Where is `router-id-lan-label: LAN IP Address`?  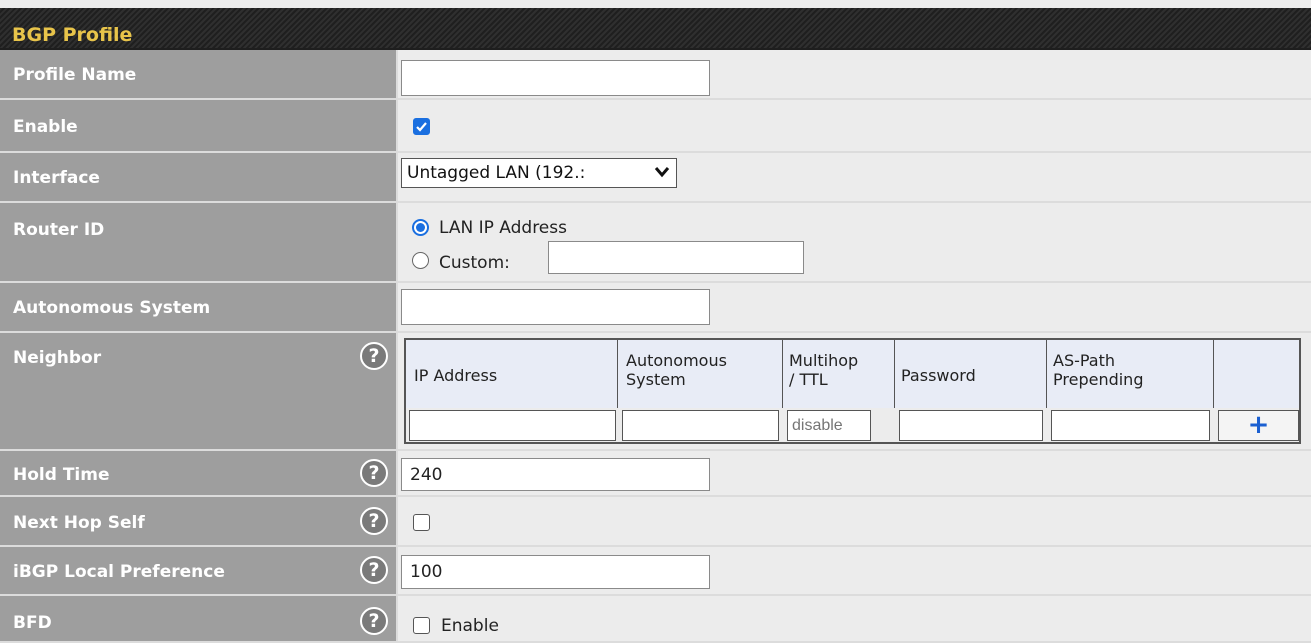
router-id-lan-label: LAN IP Address is located at coordinates (503, 228).